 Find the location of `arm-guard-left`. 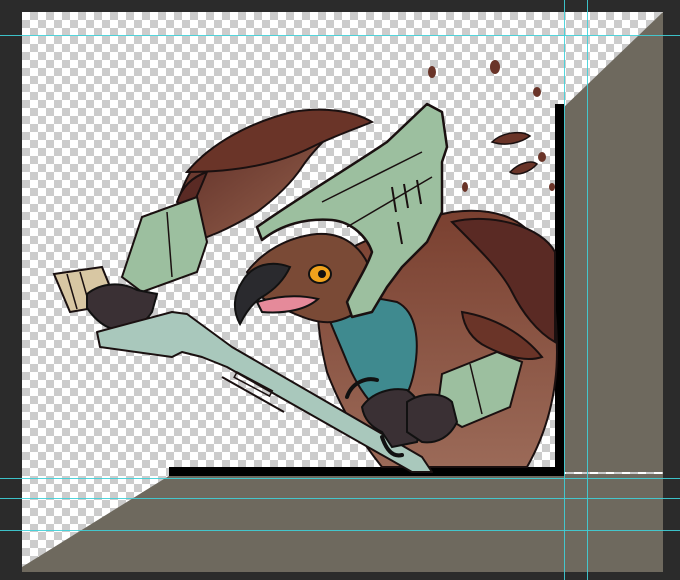

arm-guard-left is located at coordinates (164, 244).